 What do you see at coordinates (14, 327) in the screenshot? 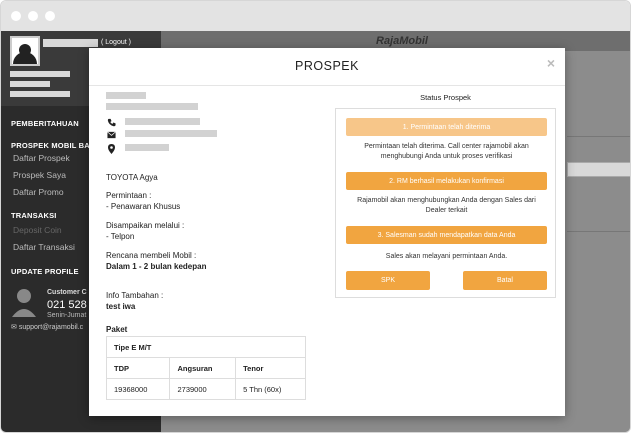
I see `envelope-icon: ✉` at bounding box center [14, 327].